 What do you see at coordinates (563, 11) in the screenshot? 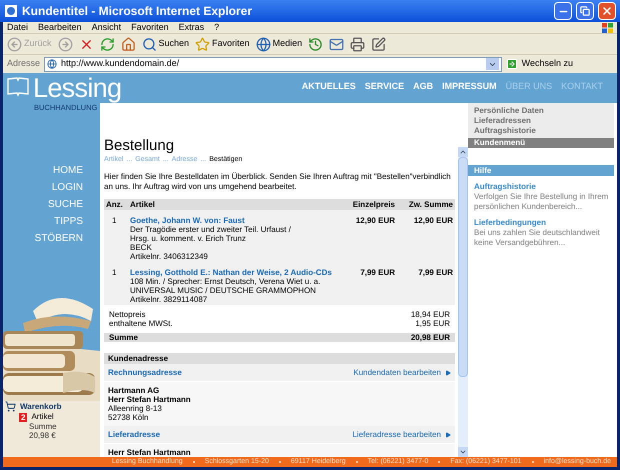
I see `minimize-button` at bounding box center [563, 11].